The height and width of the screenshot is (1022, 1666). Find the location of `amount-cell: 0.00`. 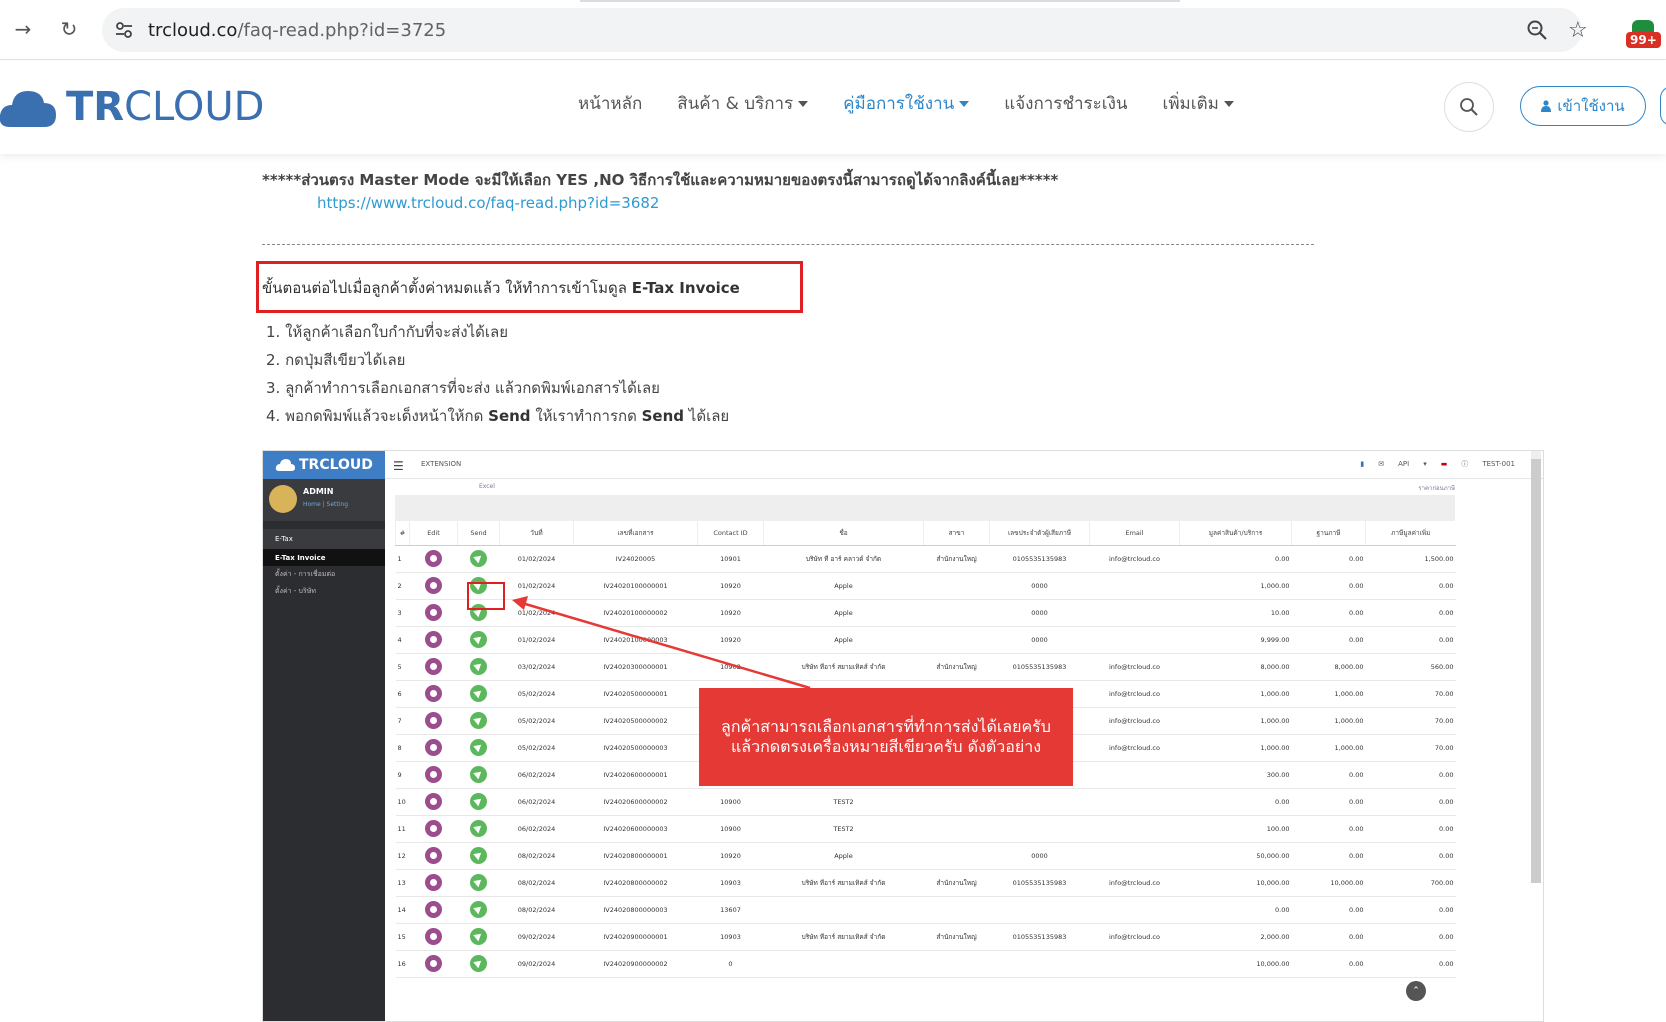

amount-cell: 0.00 is located at coordinates (1235, 910).